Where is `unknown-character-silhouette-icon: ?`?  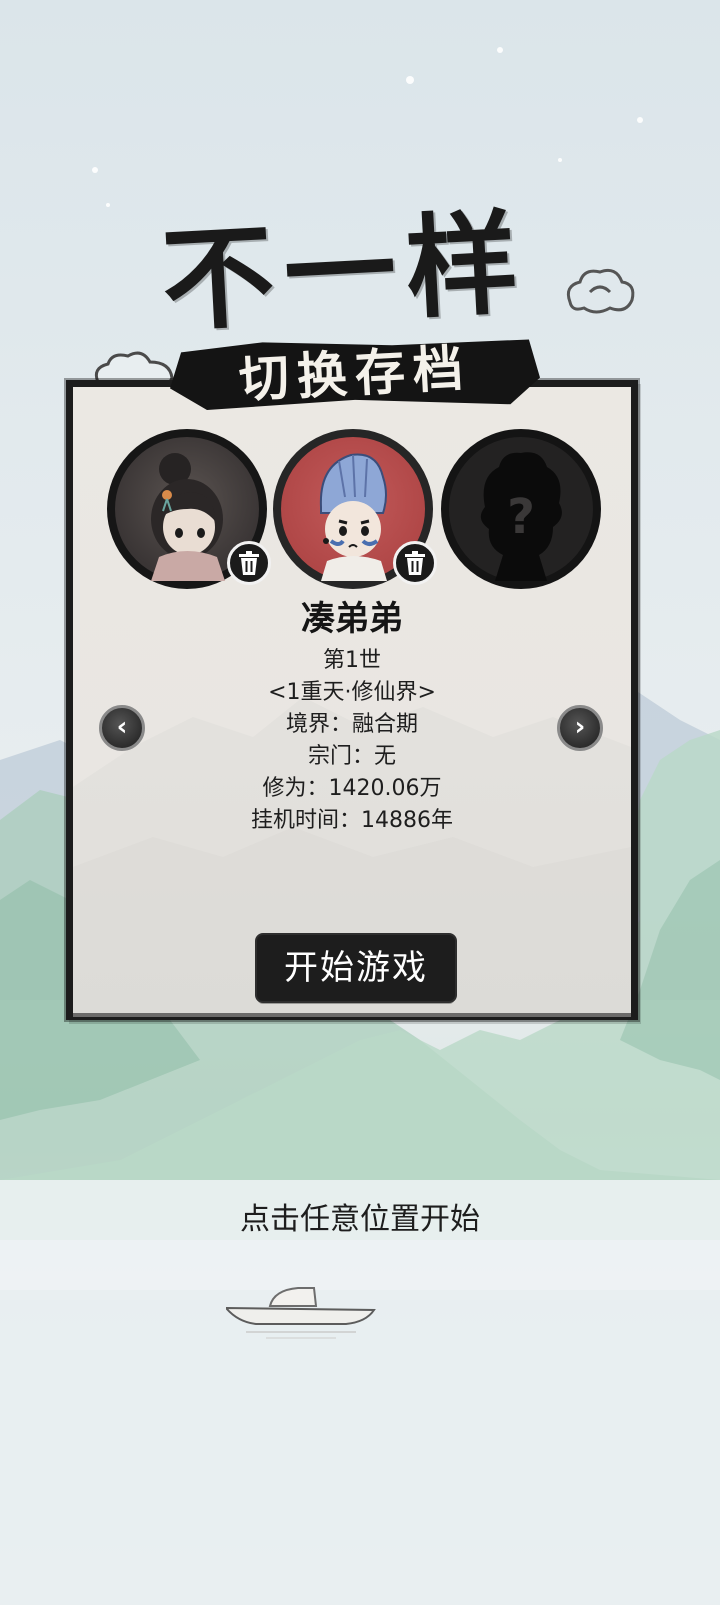
unknown-character-silhouette-icon: ? is located at coordinates (521, 516).